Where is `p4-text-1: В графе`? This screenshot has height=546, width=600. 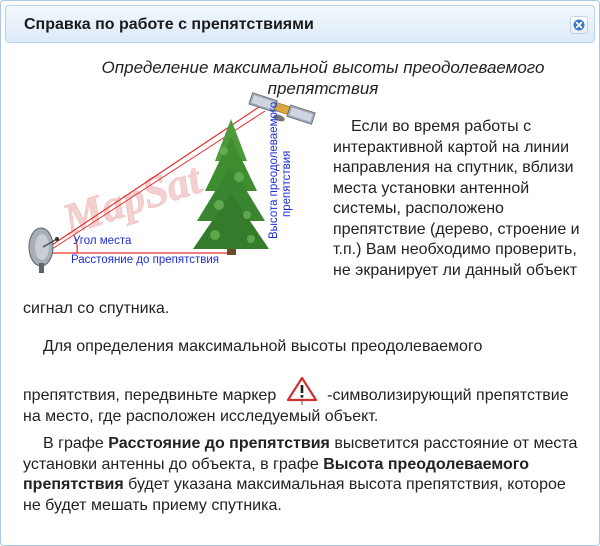
p4-text-1: В графе is located at coordinates (76, 443).